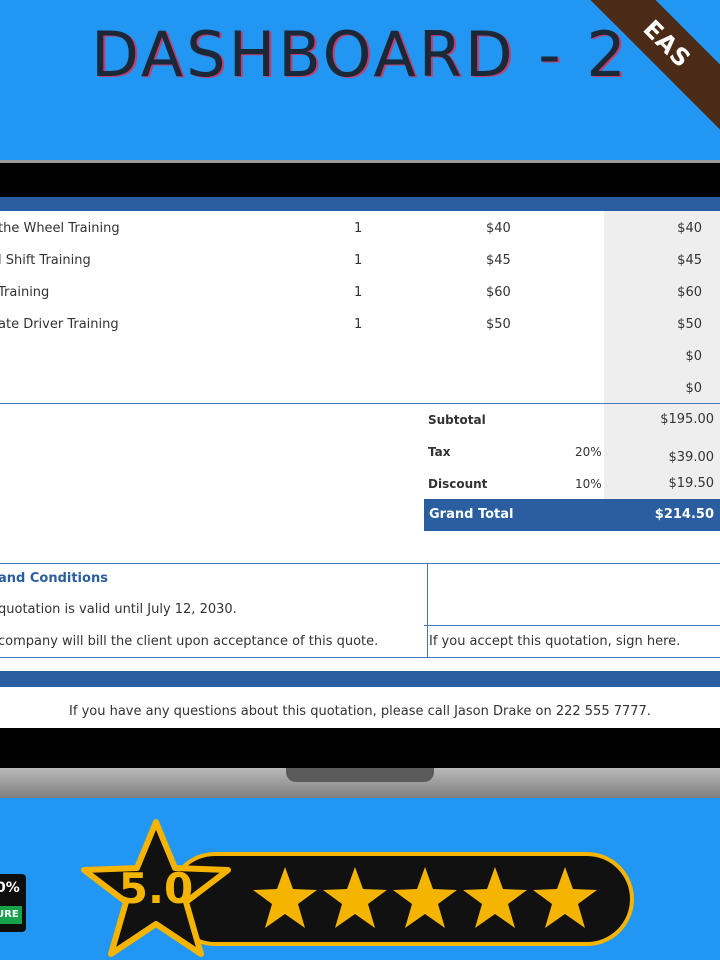  What do you see at coordinates (498, 260) in the screenshot?
I see `item-rate: $45` at bounding box center [498, 260].